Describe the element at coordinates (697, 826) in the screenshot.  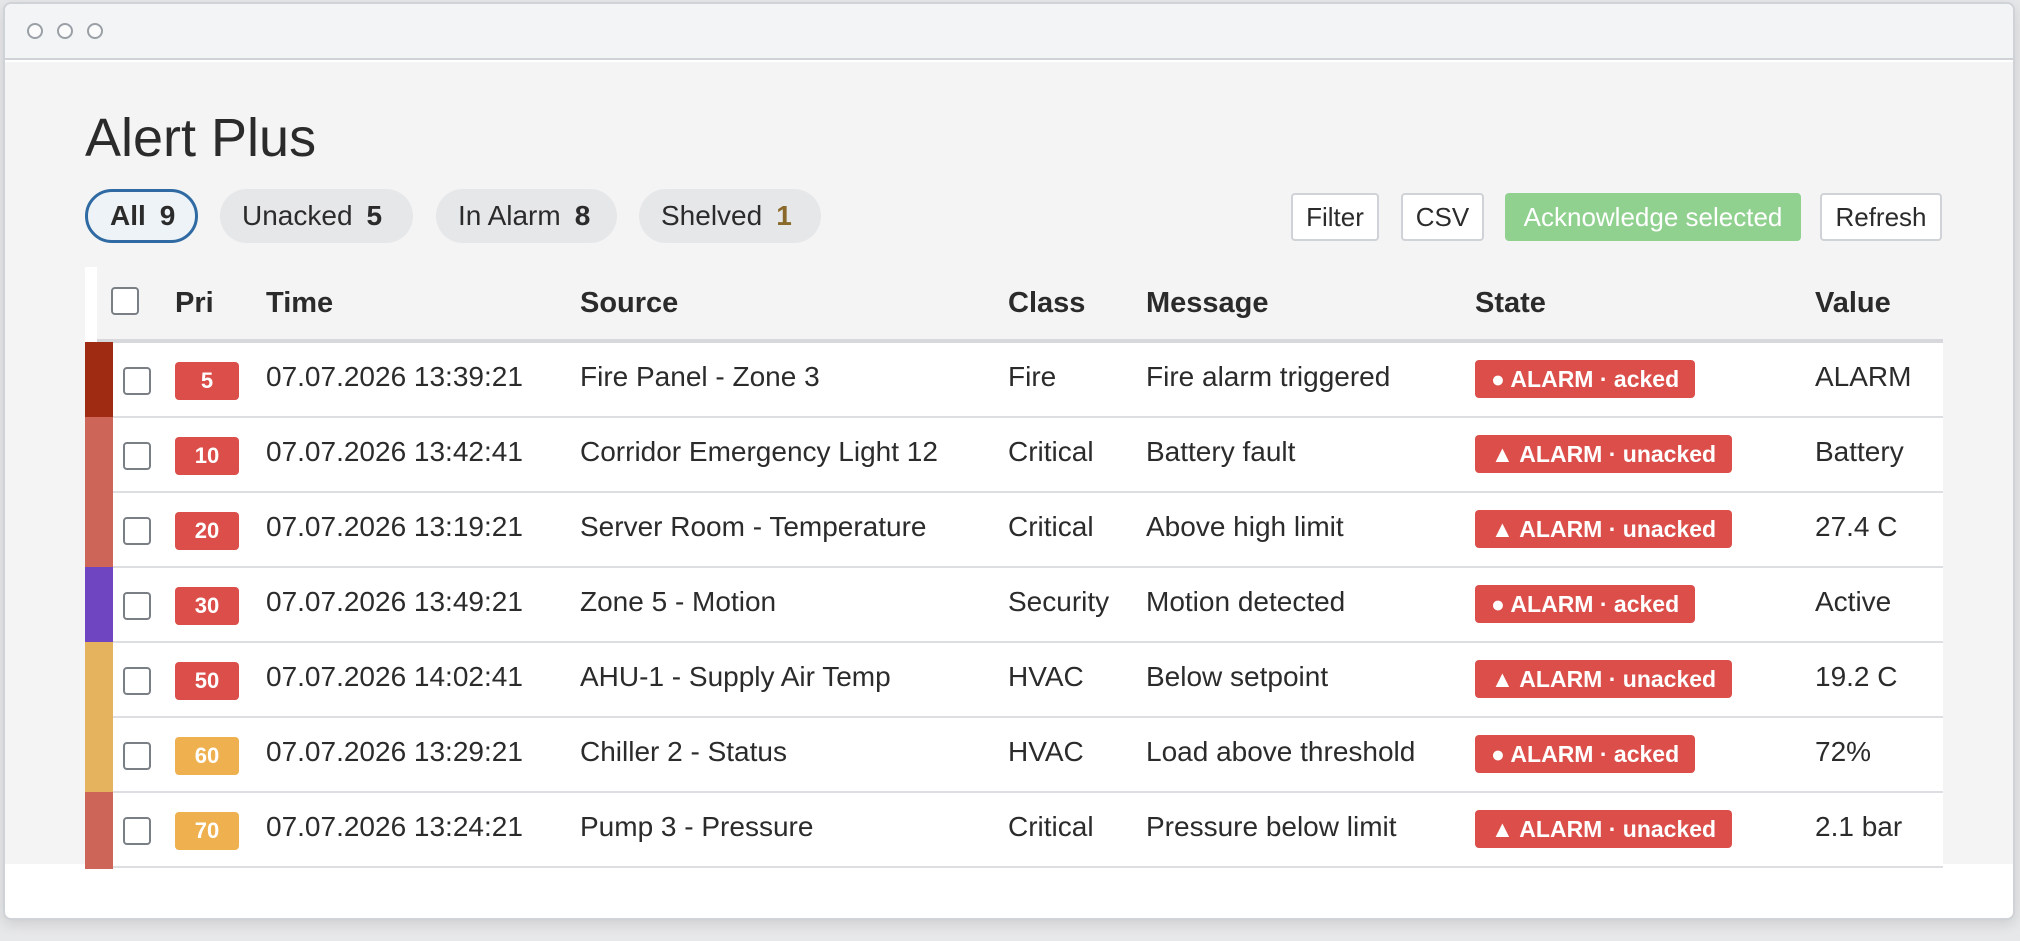
I see `cell-source: Pump 3 - Pressure` at that location.